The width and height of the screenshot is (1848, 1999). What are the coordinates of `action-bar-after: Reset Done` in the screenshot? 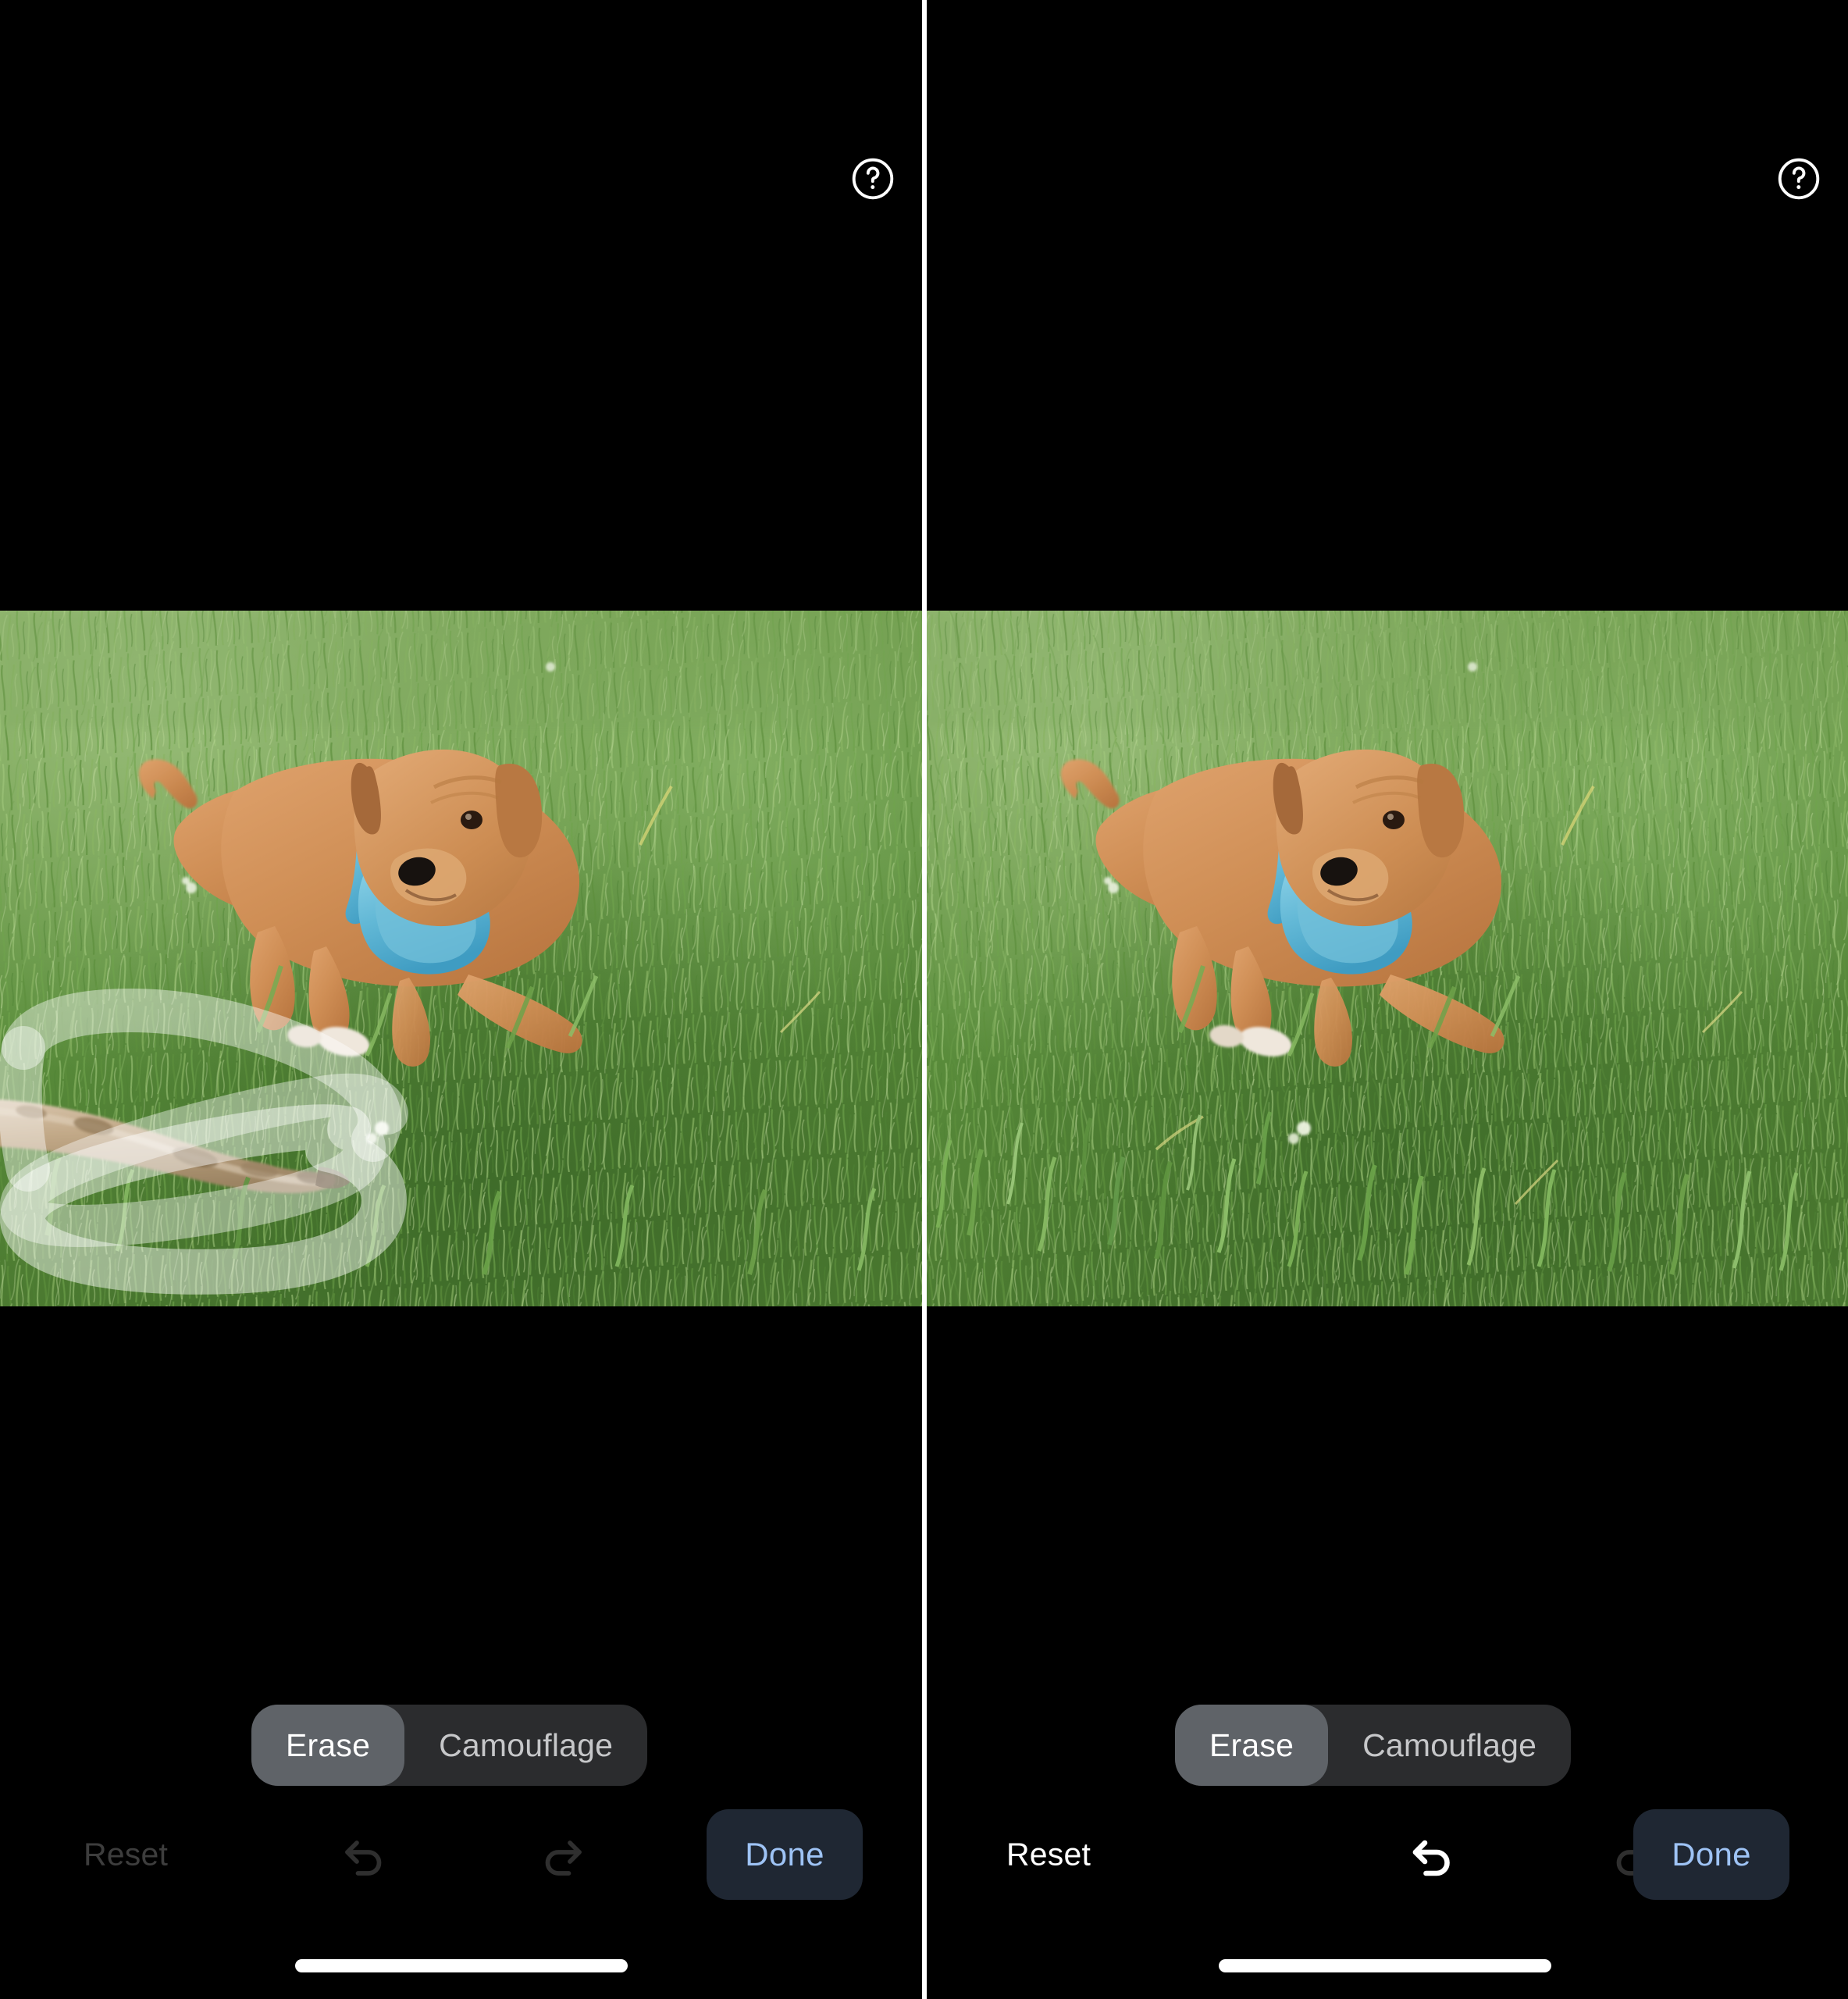 It's located at (1385, 1854).